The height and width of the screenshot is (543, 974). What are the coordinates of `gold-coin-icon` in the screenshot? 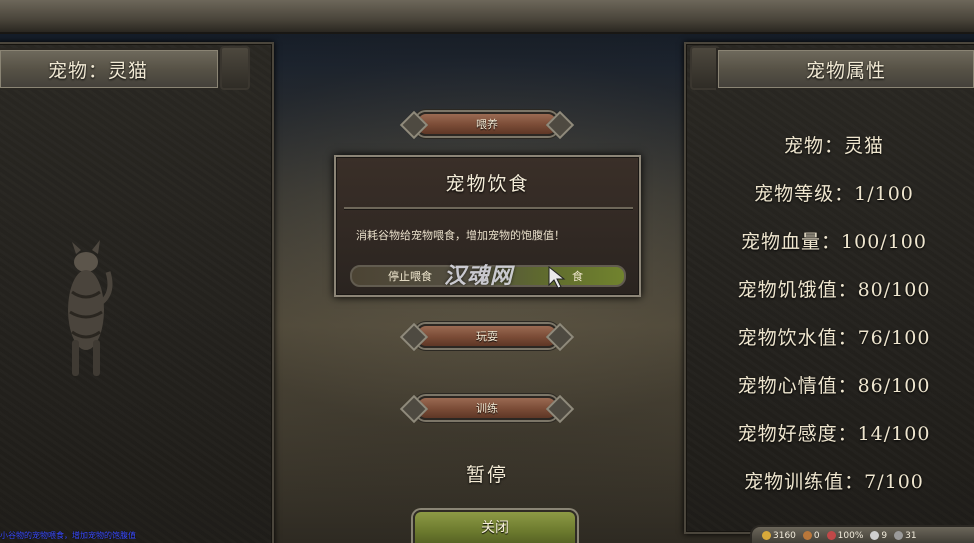 It's located at (766, 535).